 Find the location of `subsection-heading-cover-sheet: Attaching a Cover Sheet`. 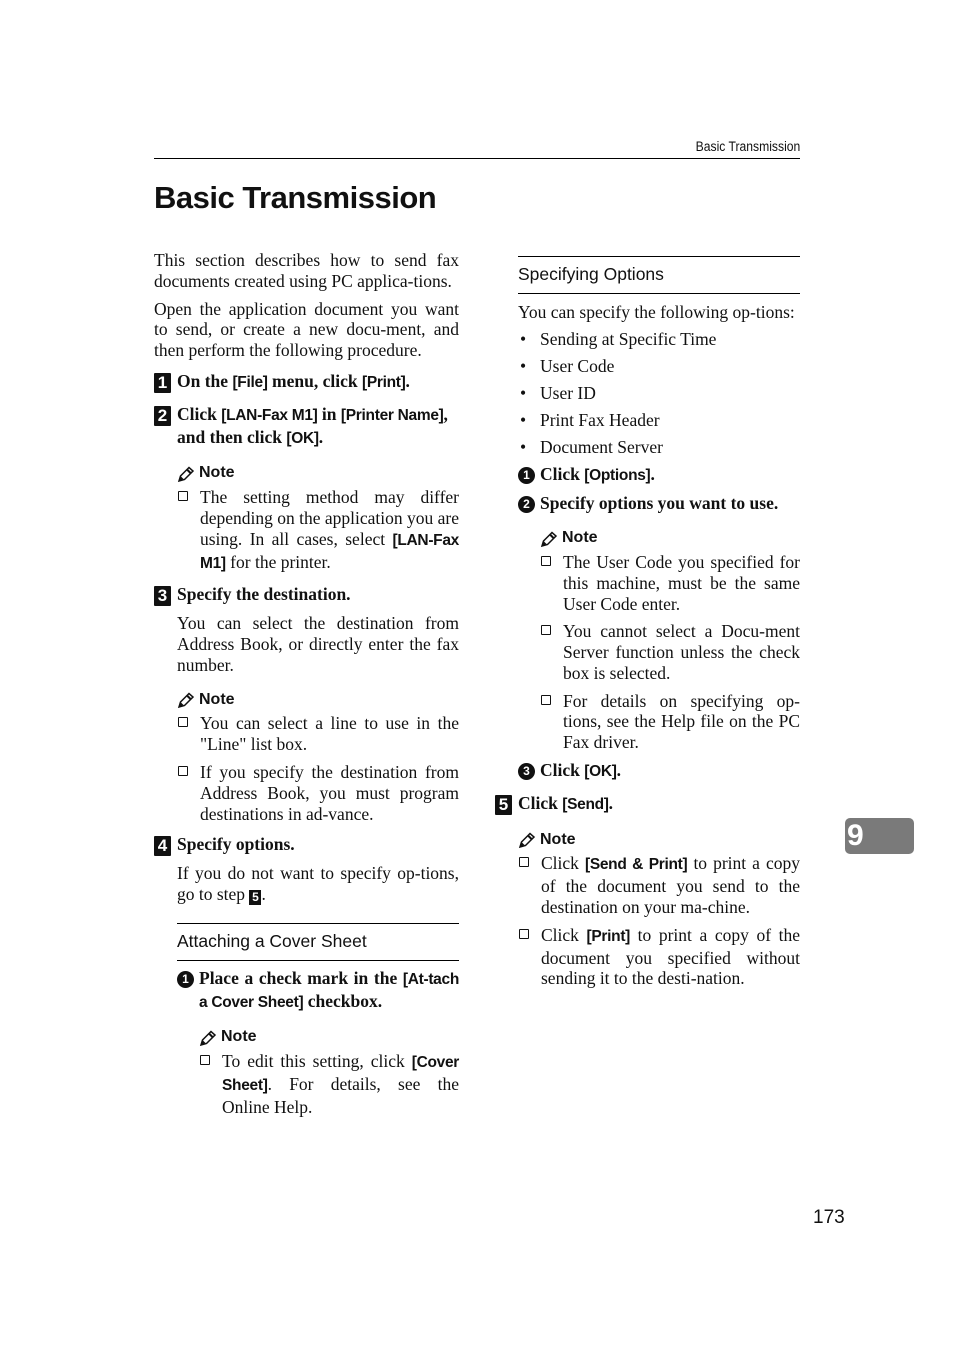

subsection-heading-cover-sheet: Attaching a Cover Sheet is located at coordinates (318, 941).